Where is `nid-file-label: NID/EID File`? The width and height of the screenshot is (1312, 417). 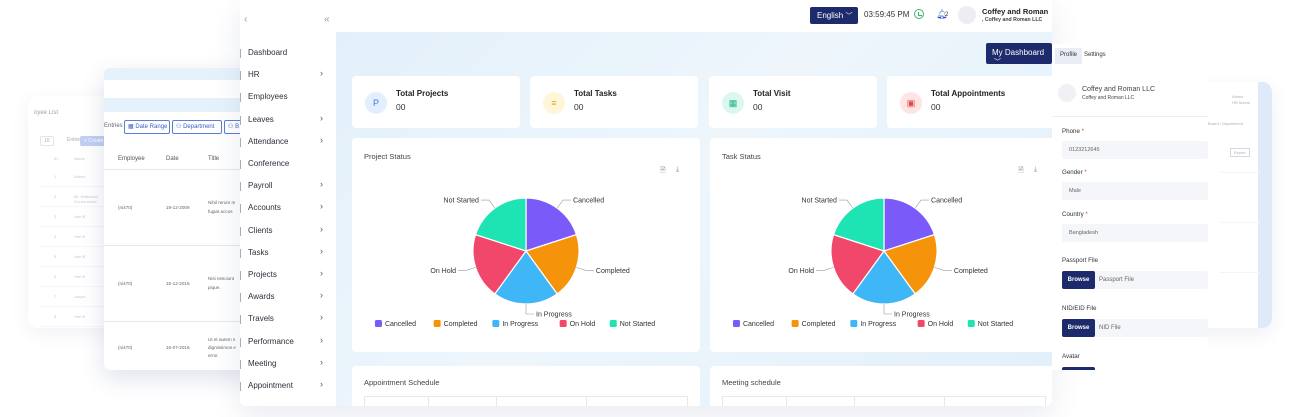
nid-file-label: NID/EID File is located at coordinates (1079, 308).